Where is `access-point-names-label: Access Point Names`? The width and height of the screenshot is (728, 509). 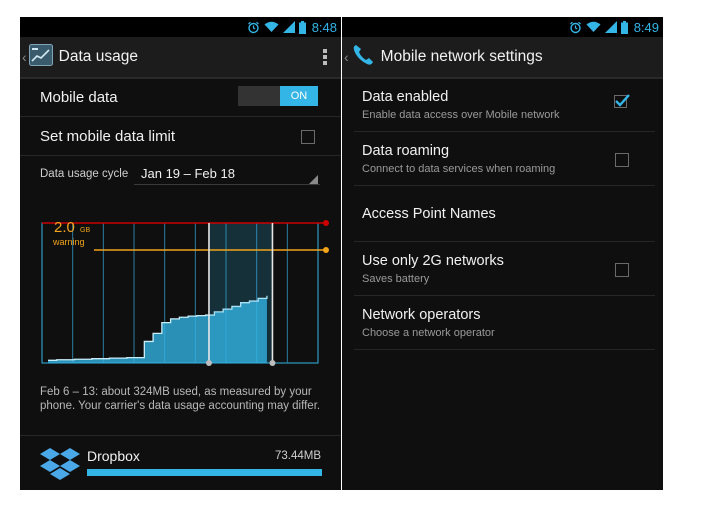
access-point-names-label: Access Point Names is located at coordinates (429, 214).